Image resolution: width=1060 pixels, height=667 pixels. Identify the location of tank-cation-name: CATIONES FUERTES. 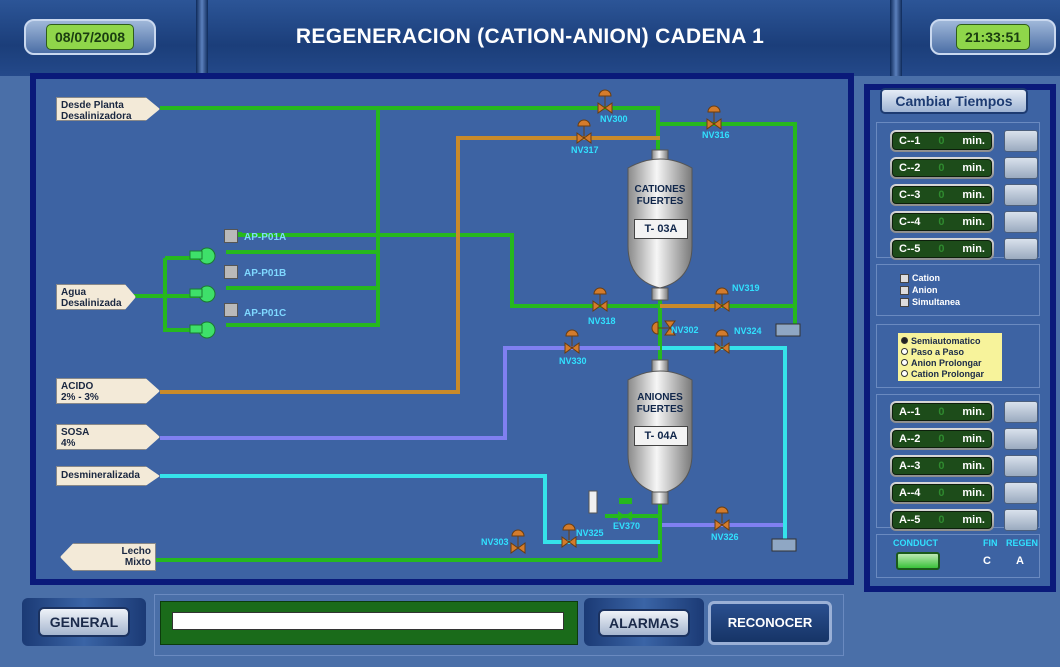
(660, 196).